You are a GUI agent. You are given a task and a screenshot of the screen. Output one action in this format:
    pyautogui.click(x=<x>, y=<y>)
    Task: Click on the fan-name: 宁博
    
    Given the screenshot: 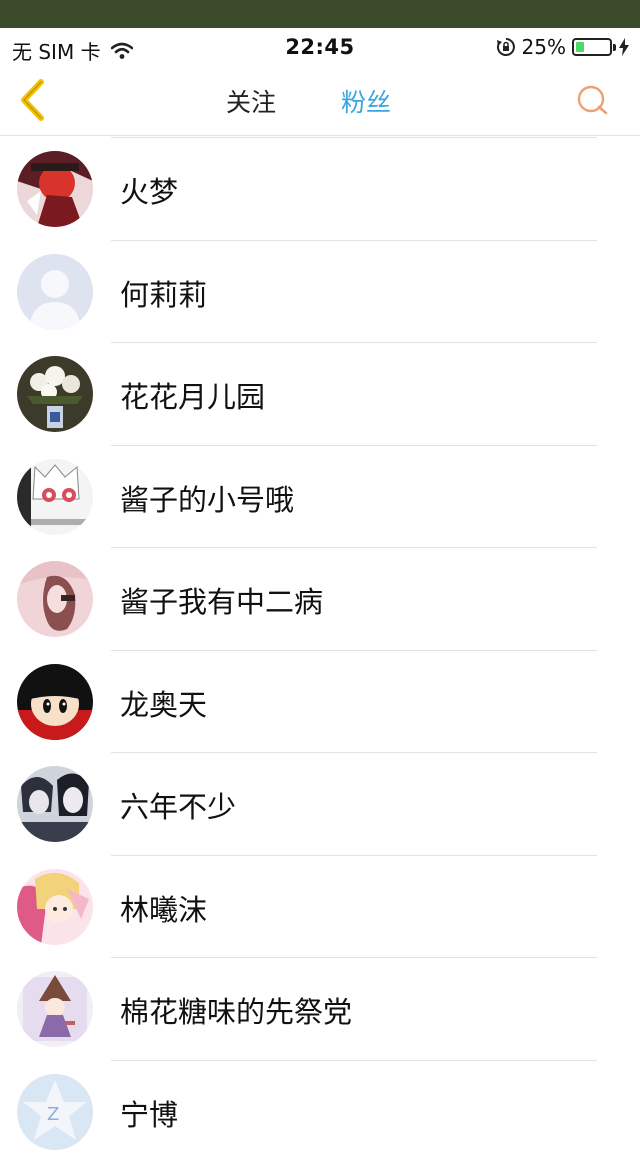 What is the action you would take?
    pyautogui.click(x=149, y=1113)
    